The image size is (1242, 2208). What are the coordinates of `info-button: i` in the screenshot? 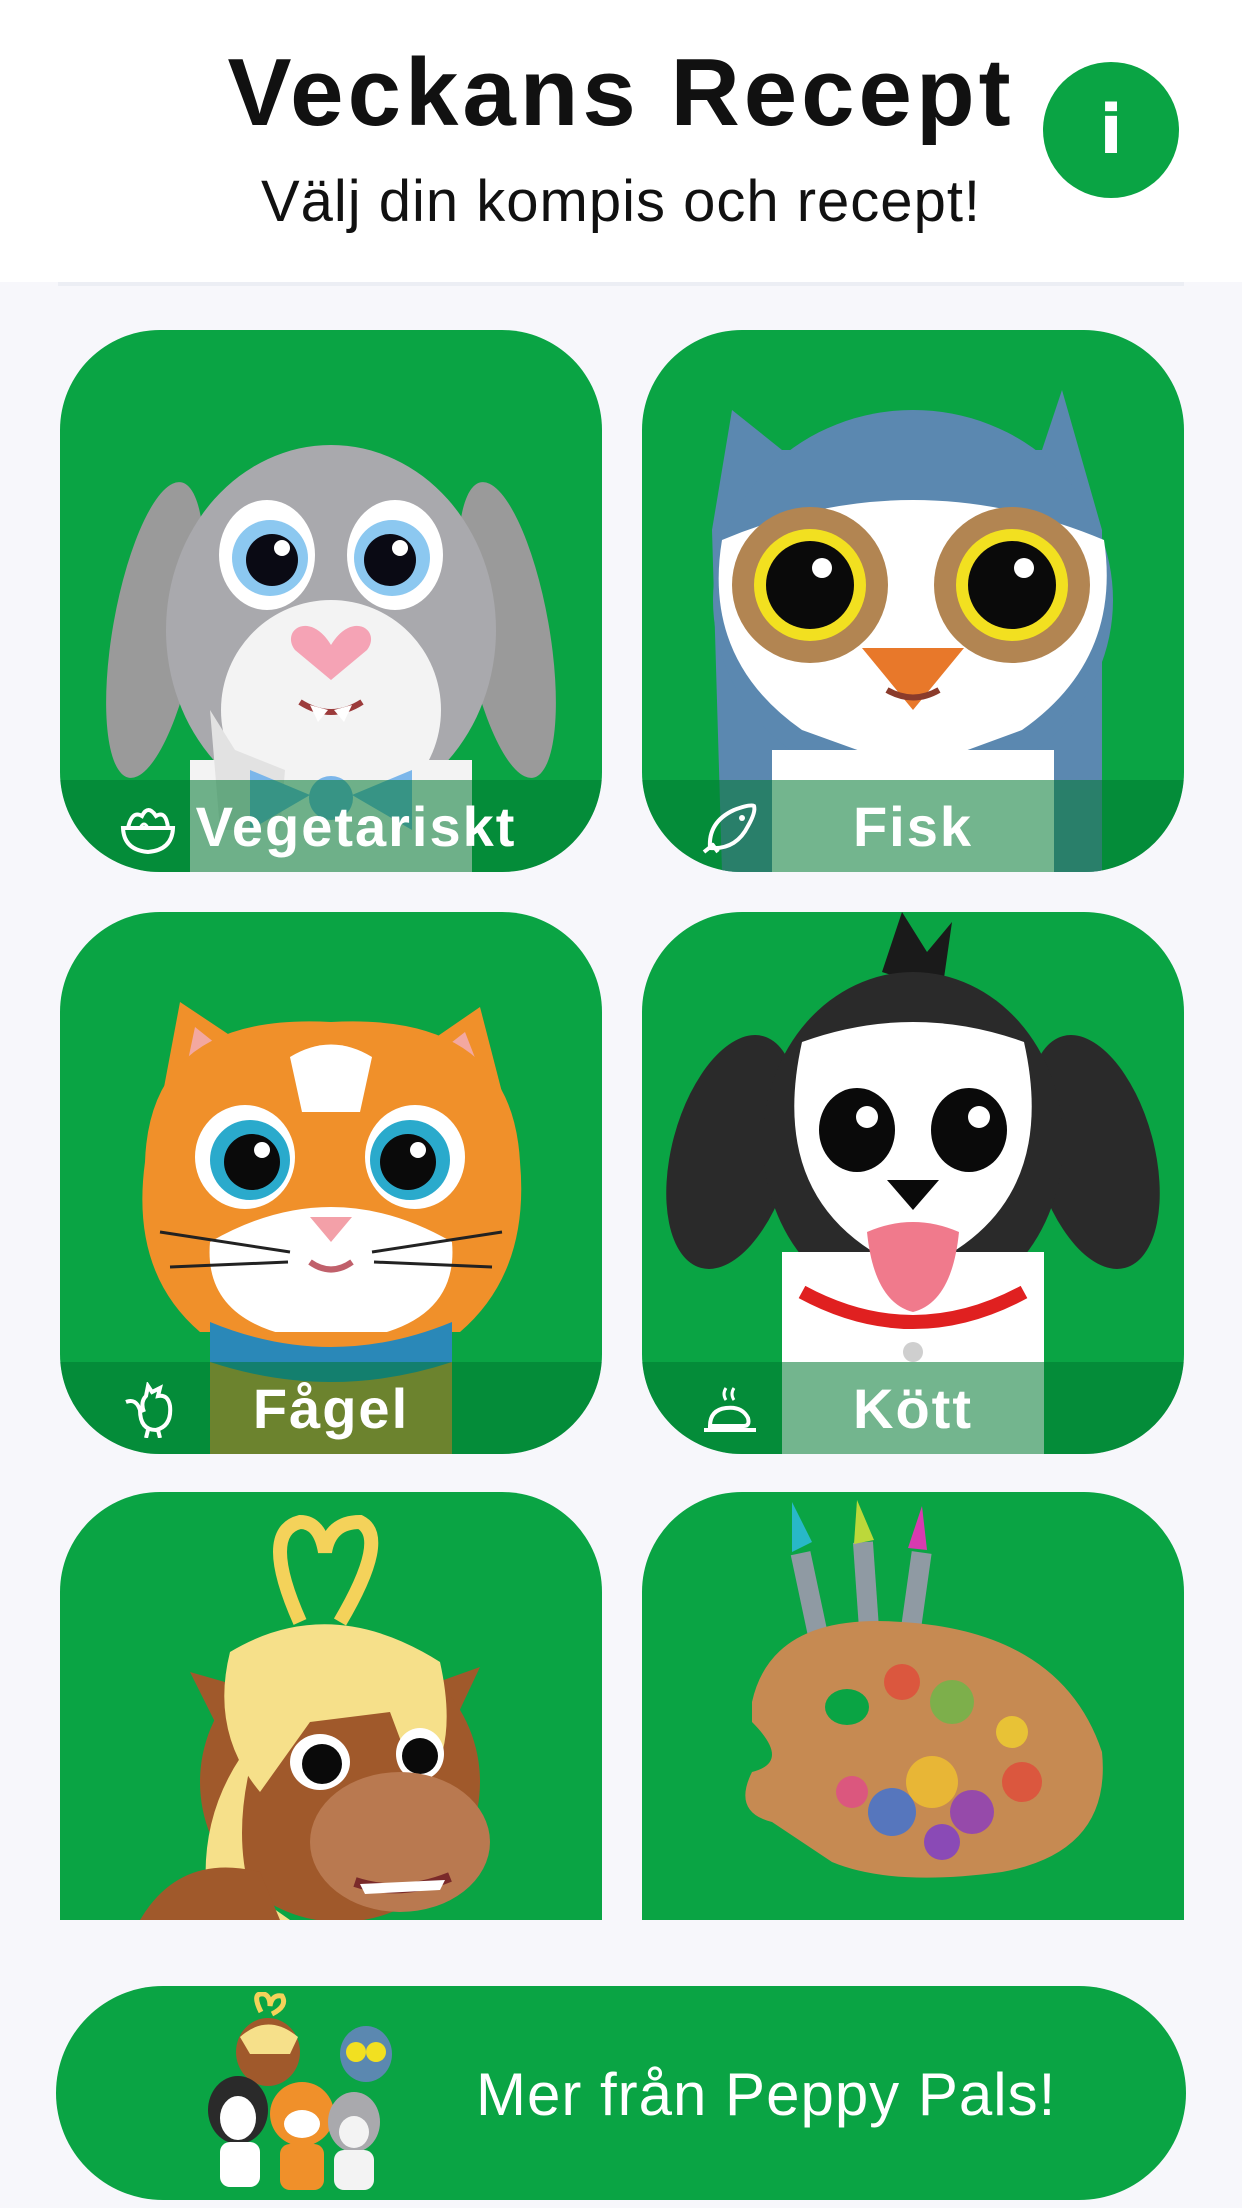 It's located at (1111, 130).